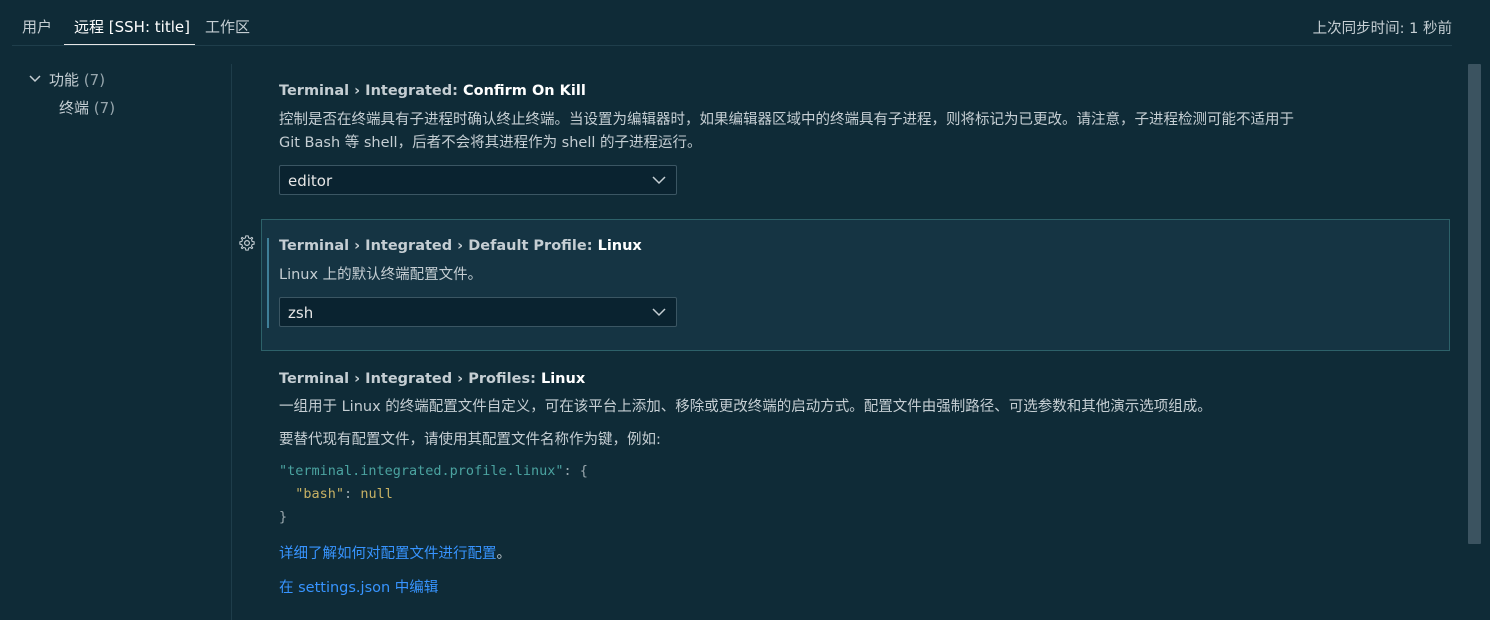 This screenshot has height=620, width=1490. I want to click on edit-in-settings-json-link: 在 settings.json 中编辑, so click(358, 586).